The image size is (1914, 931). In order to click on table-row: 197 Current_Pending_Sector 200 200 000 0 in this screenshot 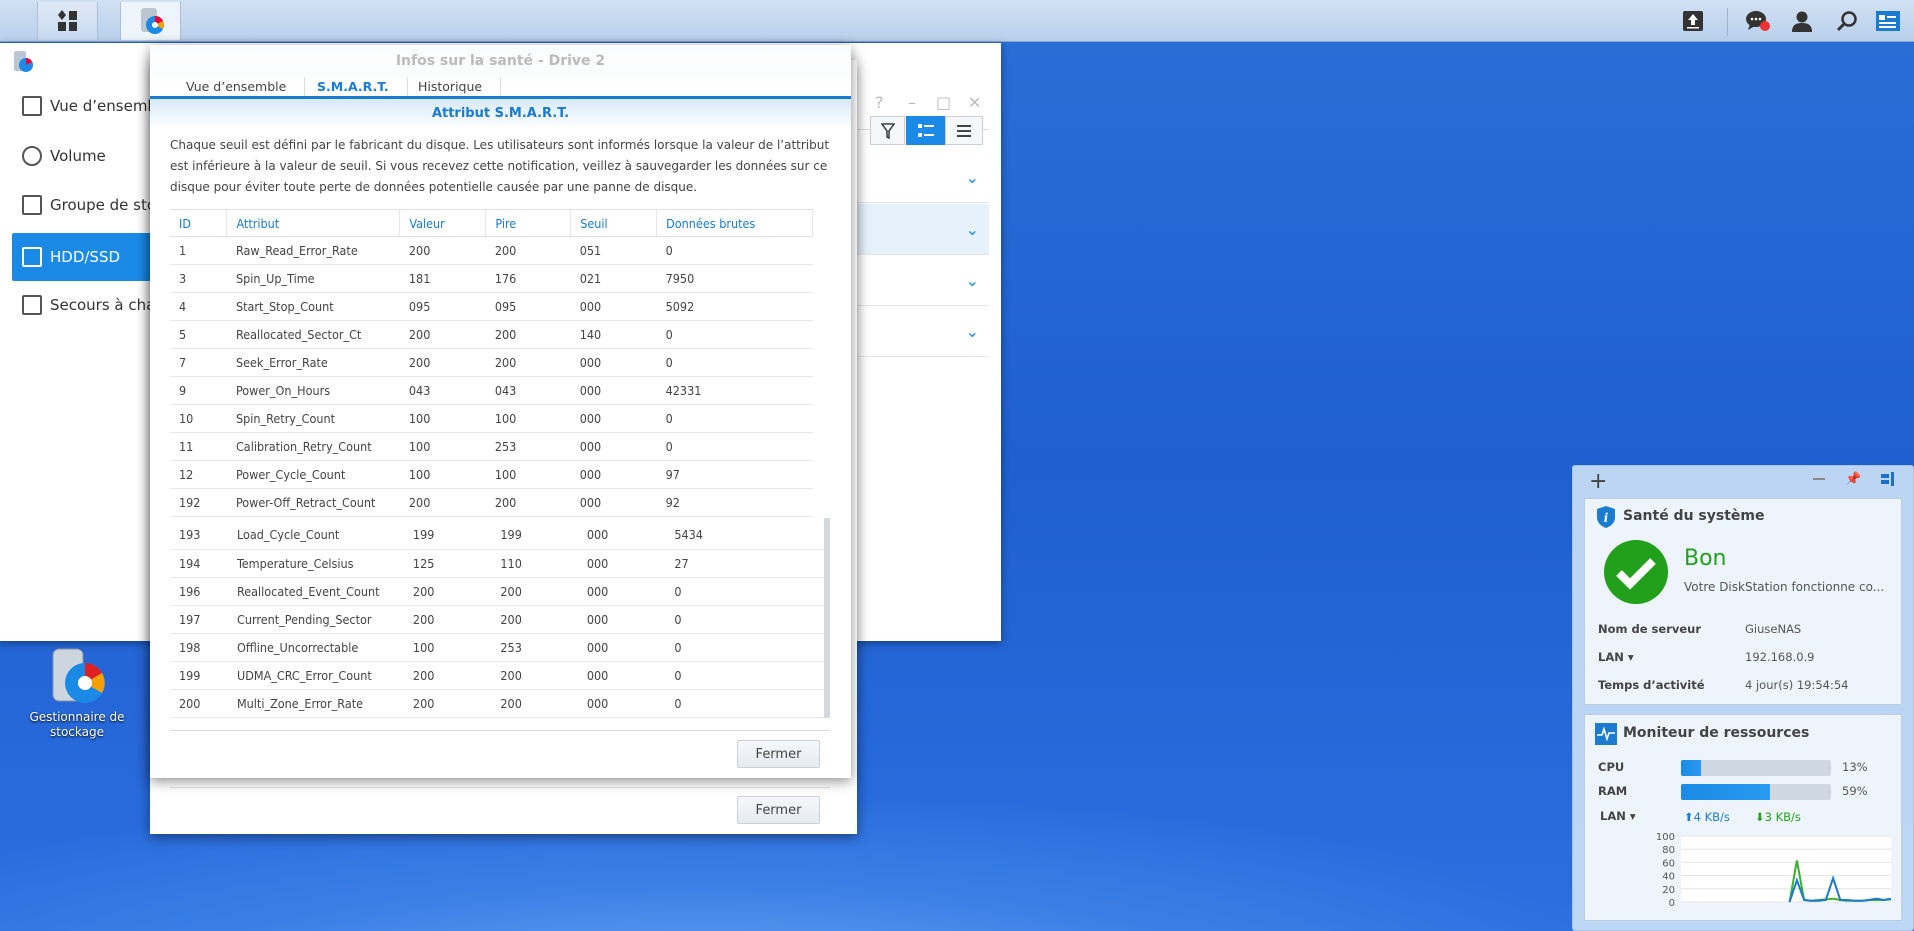, I will do `click(497, 619)`.